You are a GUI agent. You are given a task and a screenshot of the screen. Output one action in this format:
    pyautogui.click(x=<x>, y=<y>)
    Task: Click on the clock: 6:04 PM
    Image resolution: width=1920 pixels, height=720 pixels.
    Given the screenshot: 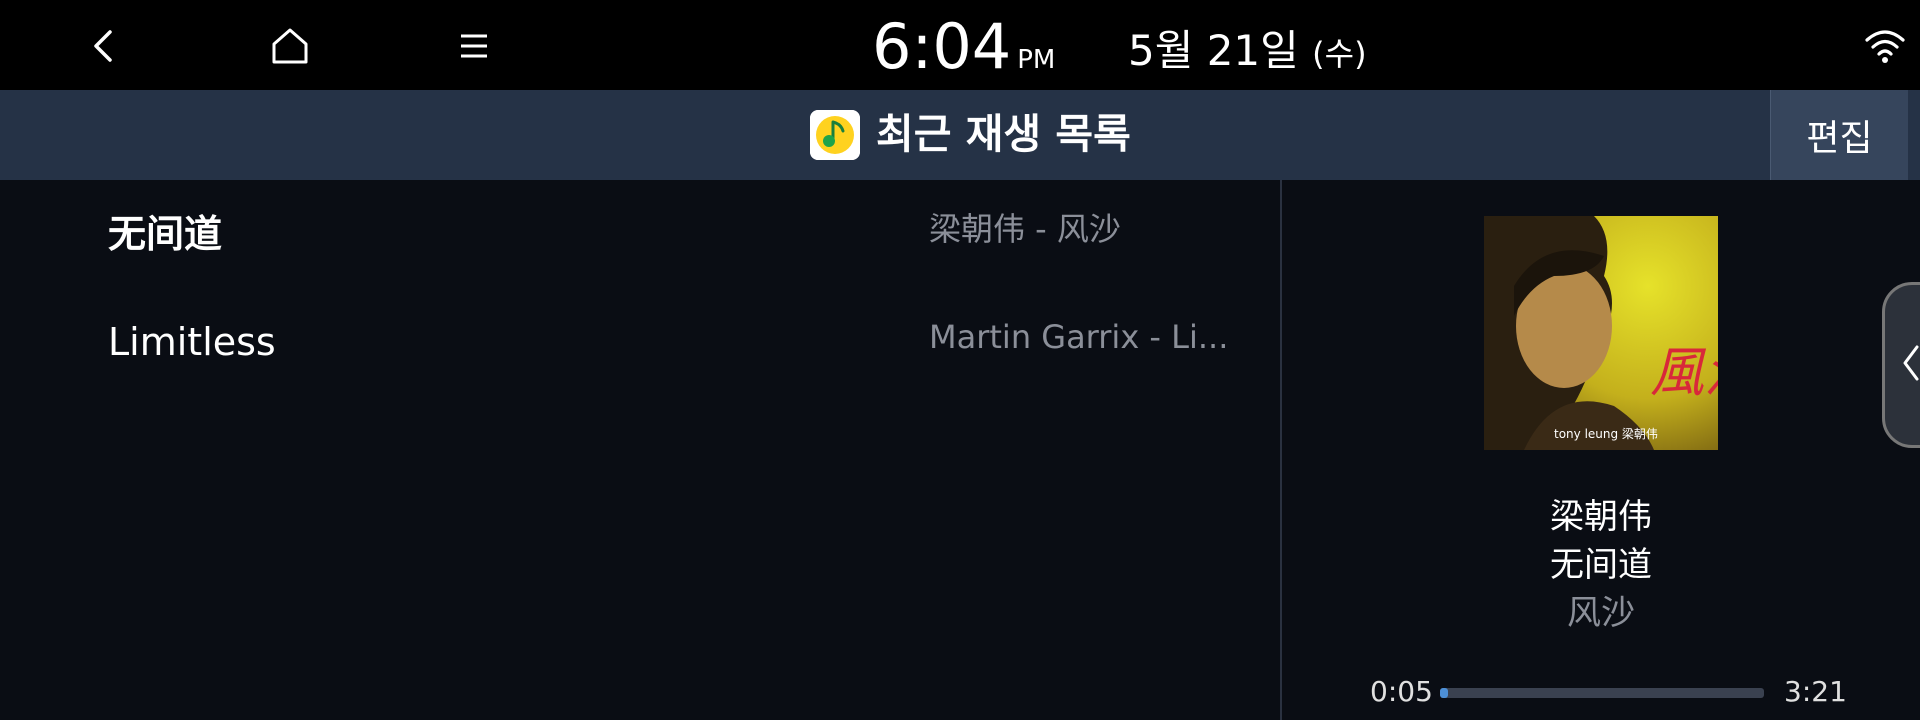 What is the action you would take?
    pyautogui.click(x=963, y=53)
    